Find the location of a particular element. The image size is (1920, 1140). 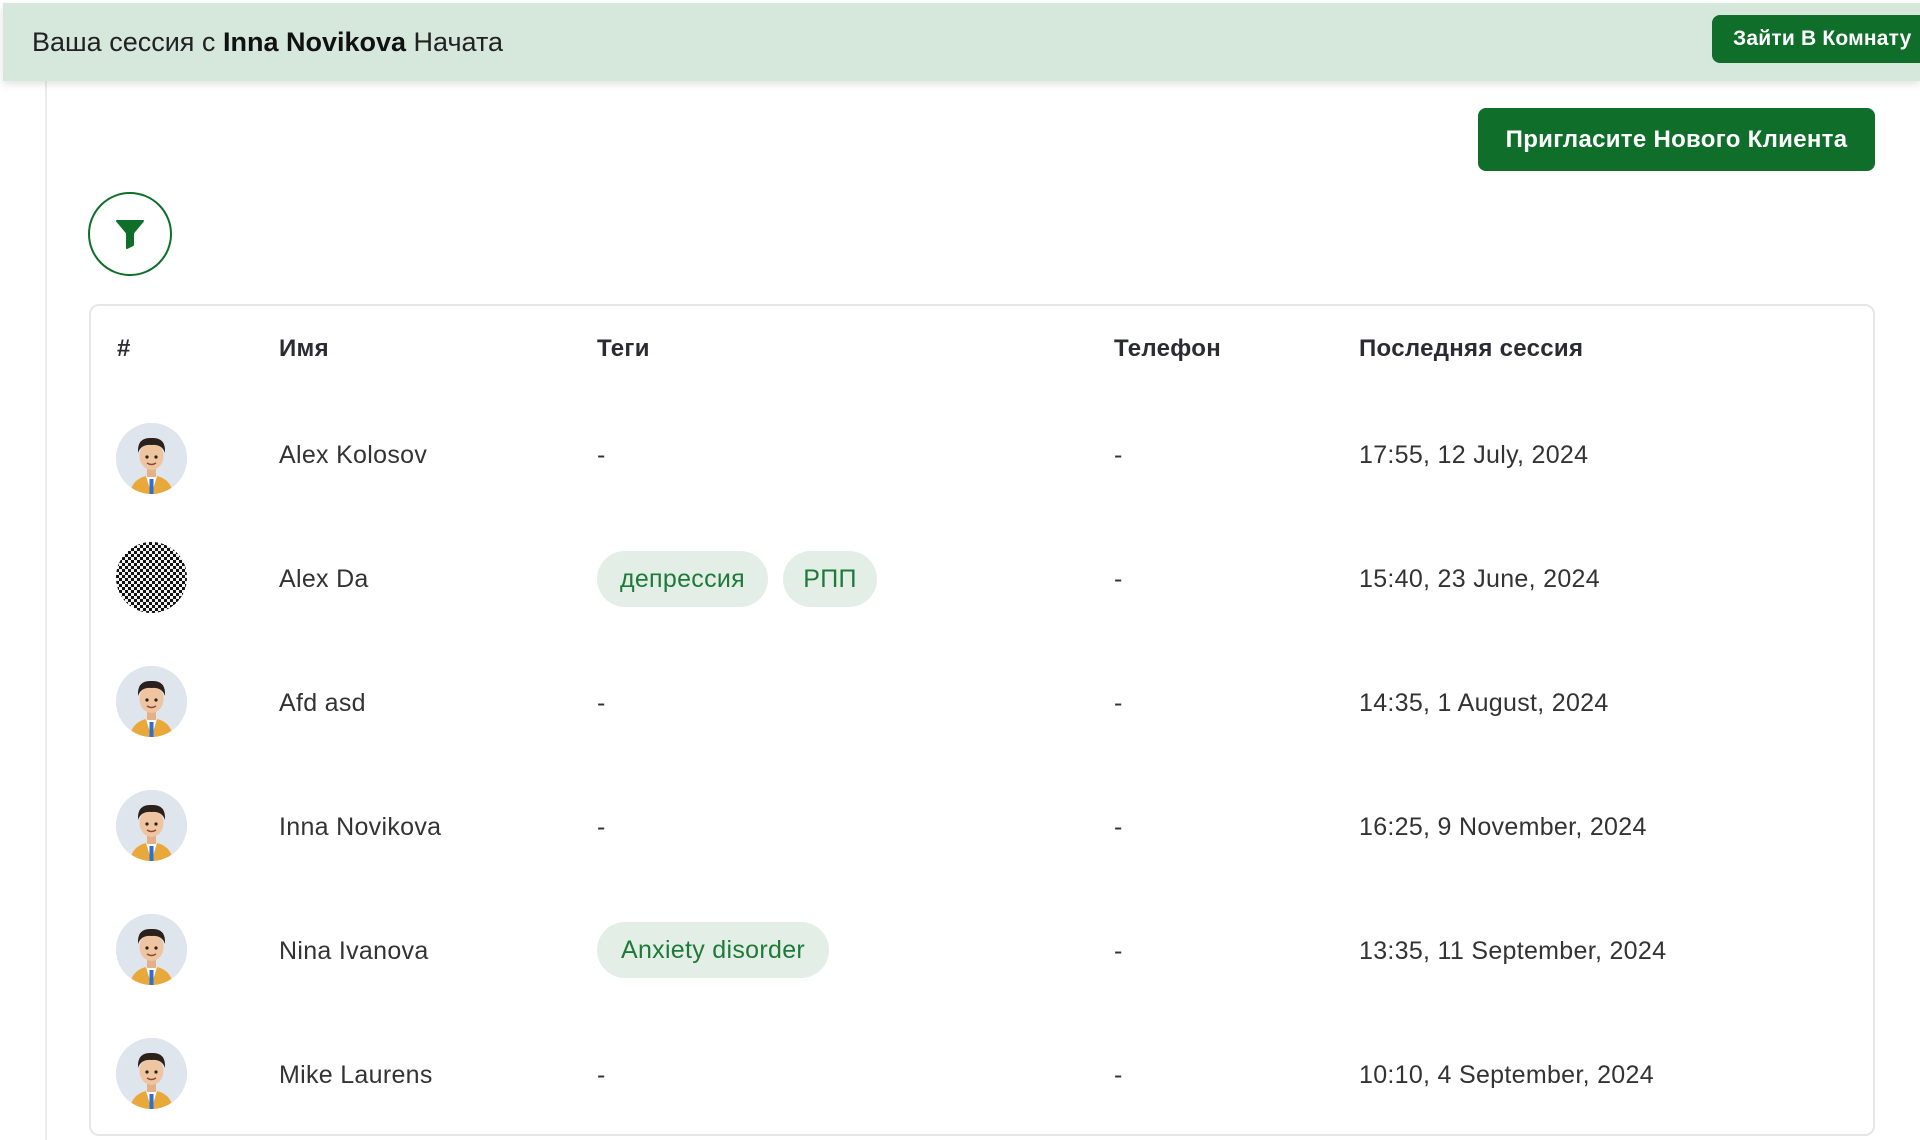

client-name: Alex Da is located at coordinates (324, 579).